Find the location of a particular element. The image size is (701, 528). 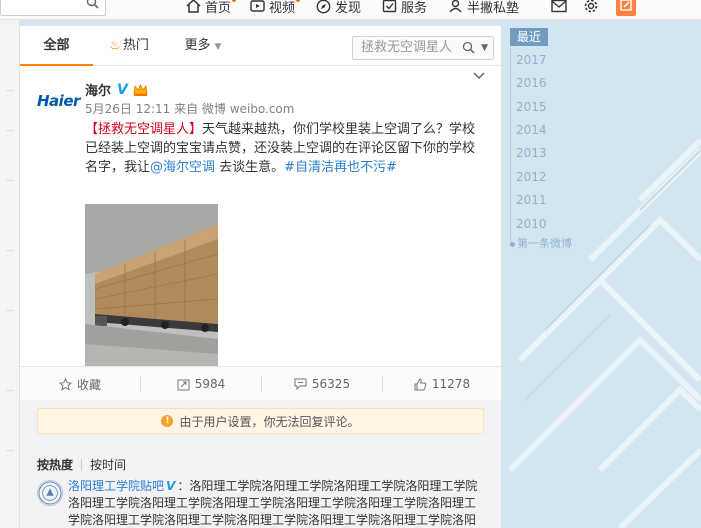

post-action-bar: 收藏 5984 56325 11278 is located at coordinates (260, 383).